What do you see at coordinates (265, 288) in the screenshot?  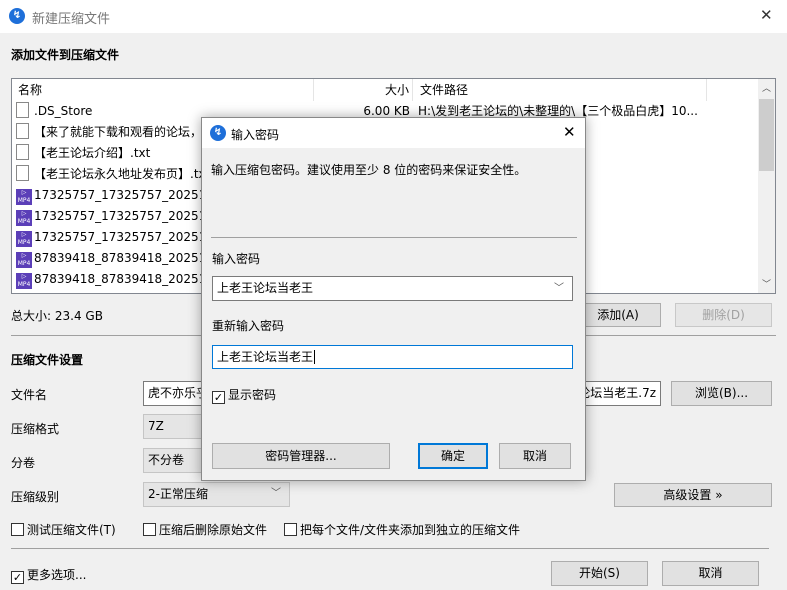 I see `password-value: 上老王论坛当老王` at bounding box center [265, 288].